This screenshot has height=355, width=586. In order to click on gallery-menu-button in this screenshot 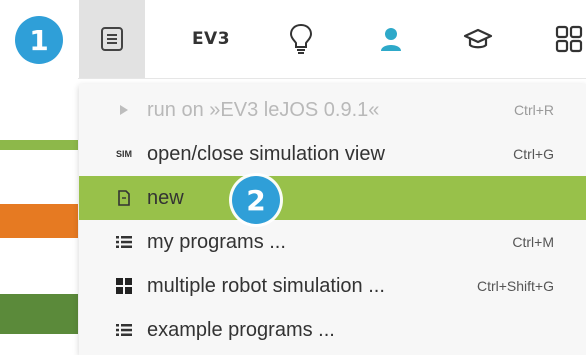, I will do `click(561, 39)`.